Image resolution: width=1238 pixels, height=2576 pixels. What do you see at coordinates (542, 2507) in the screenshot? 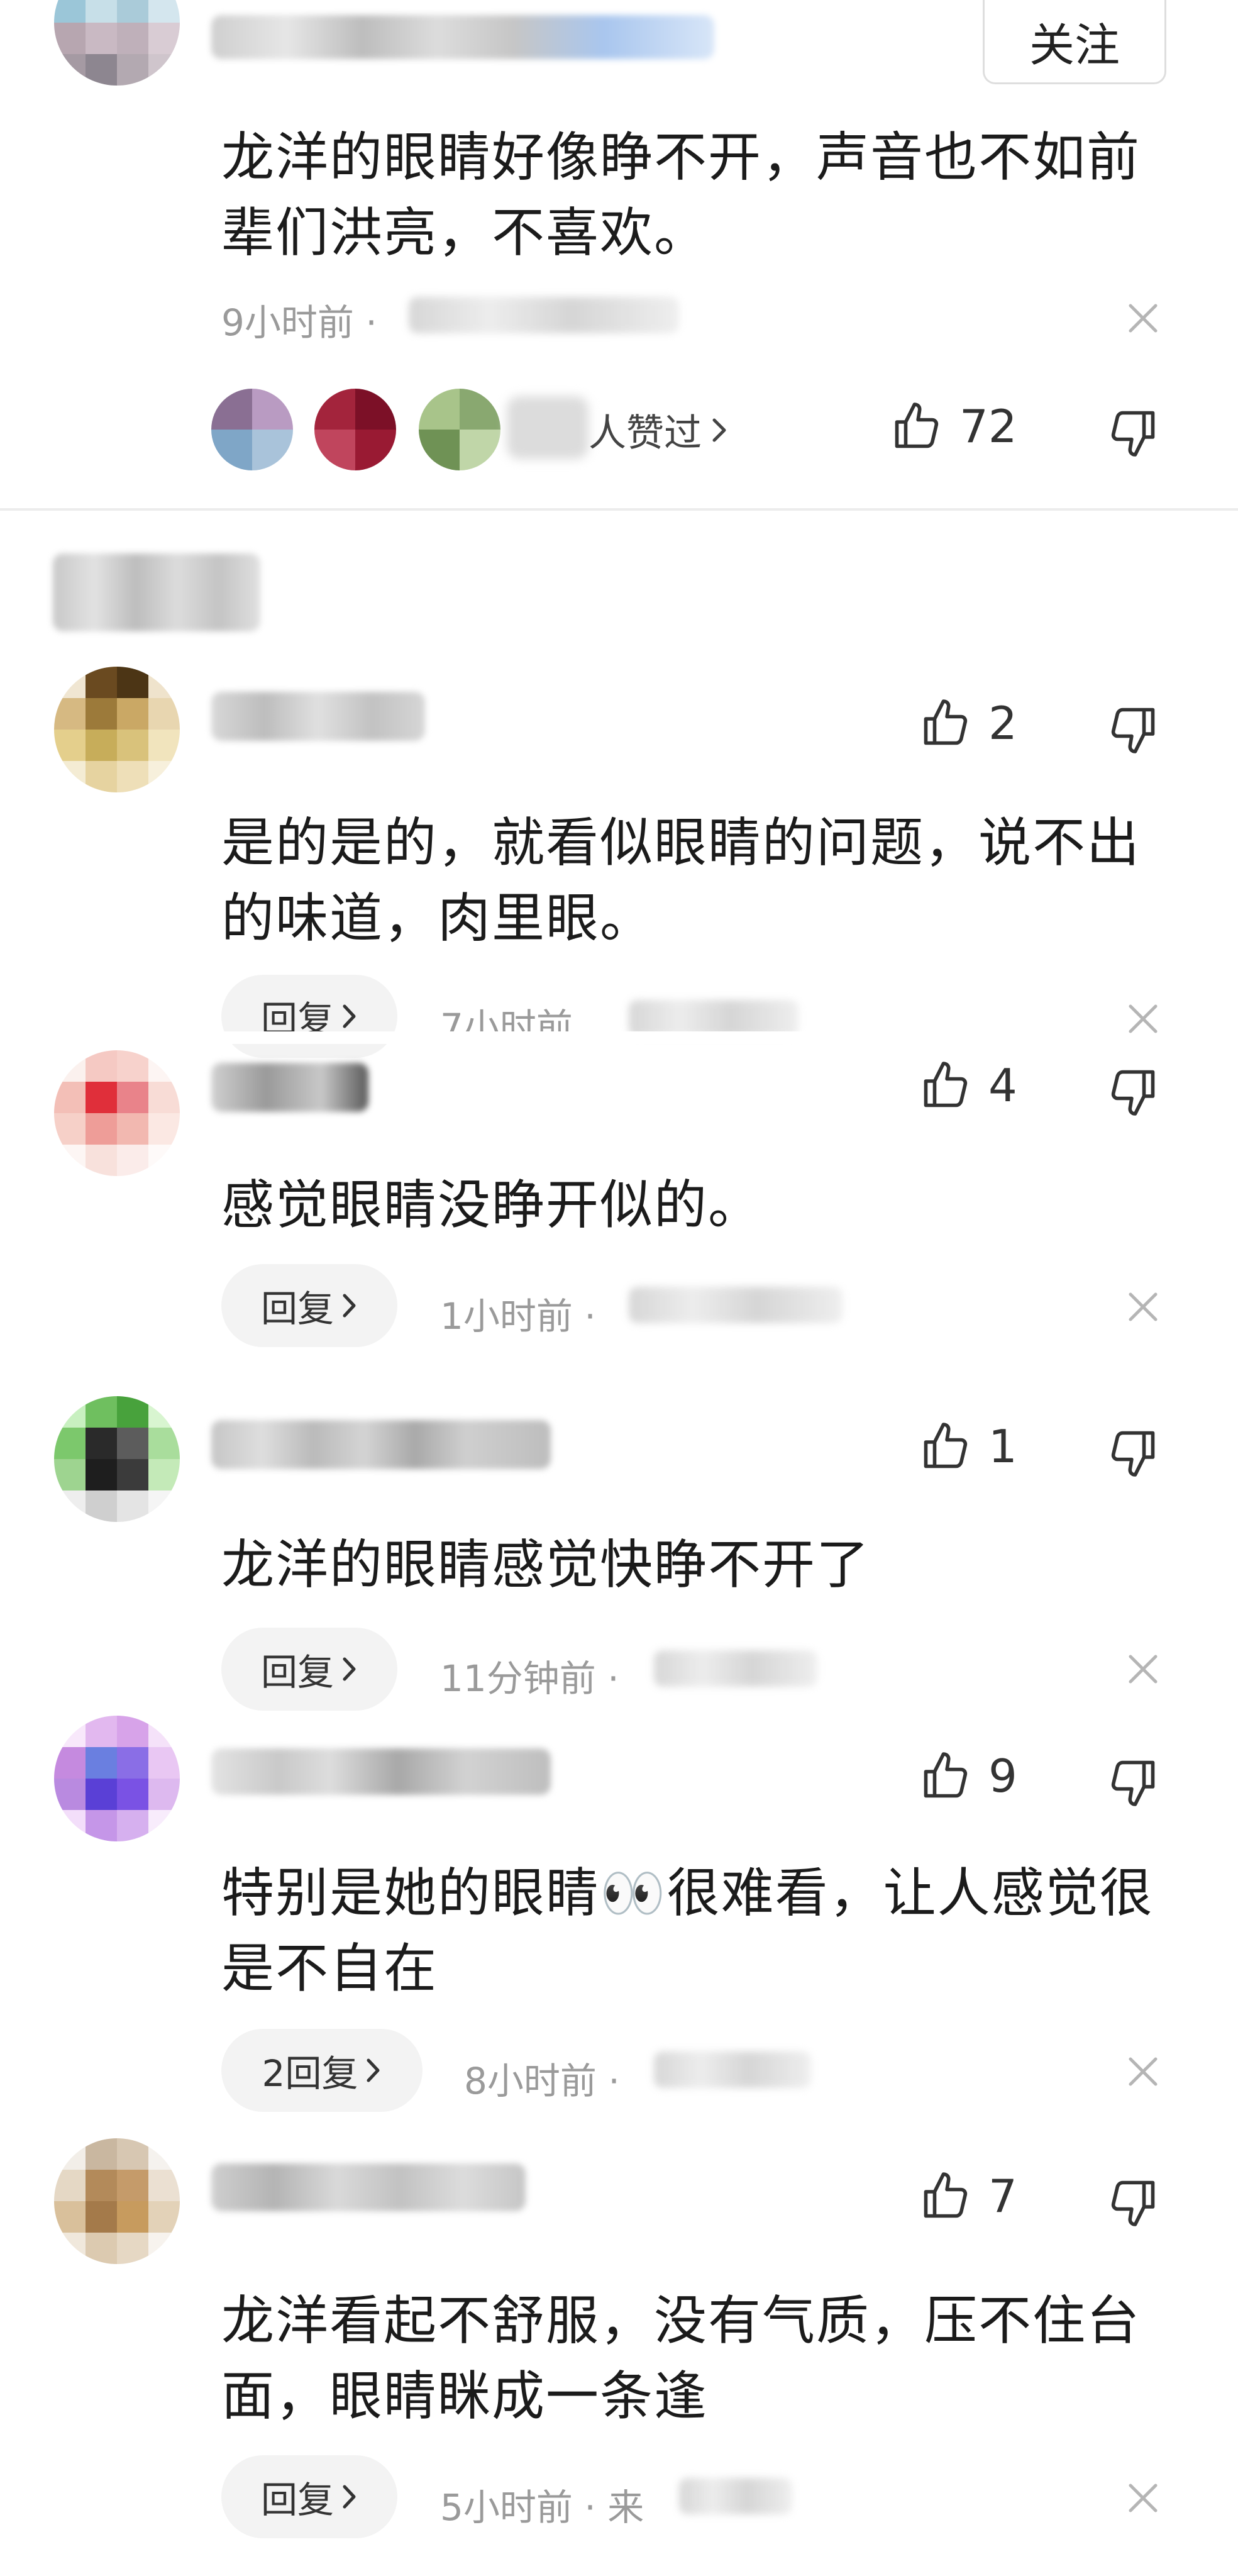
I see `timestamp: 5小时前 · 来` at bounding box center [542, 2507].